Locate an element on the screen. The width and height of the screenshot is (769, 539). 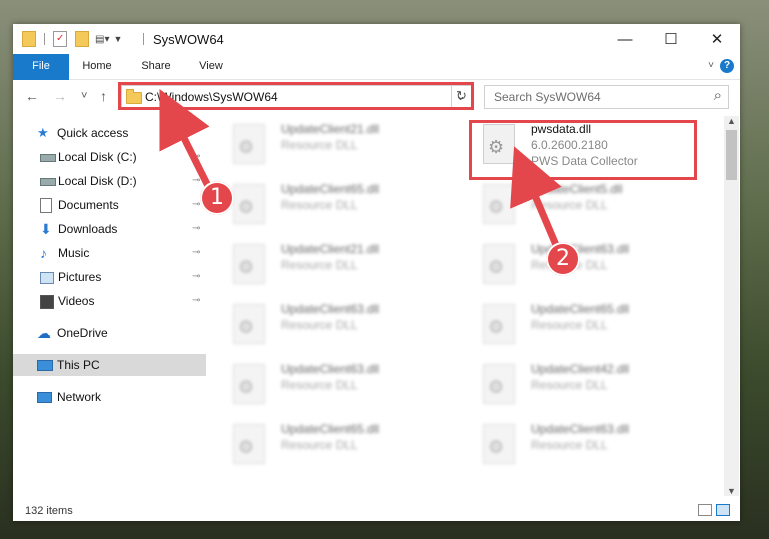
step-badge-1: 1 is located at coordinates (217, 198).